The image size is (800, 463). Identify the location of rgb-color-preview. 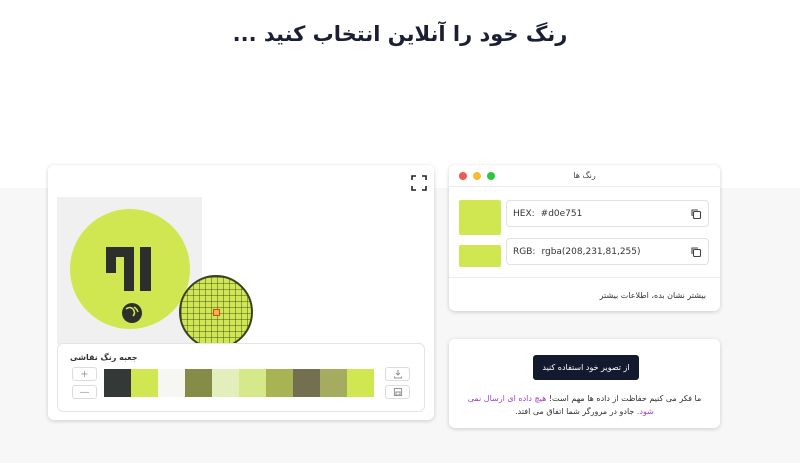
(480, 256).